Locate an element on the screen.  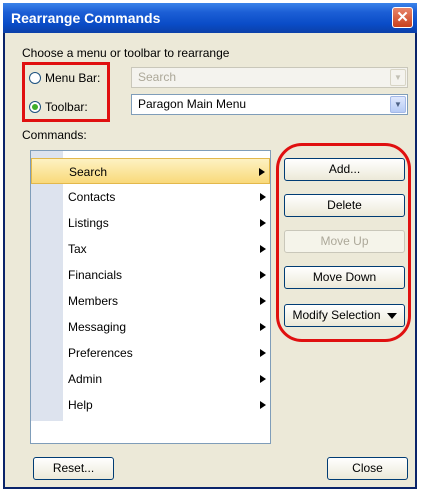
list-item-label: Financials is located at coordinates (95, 275).